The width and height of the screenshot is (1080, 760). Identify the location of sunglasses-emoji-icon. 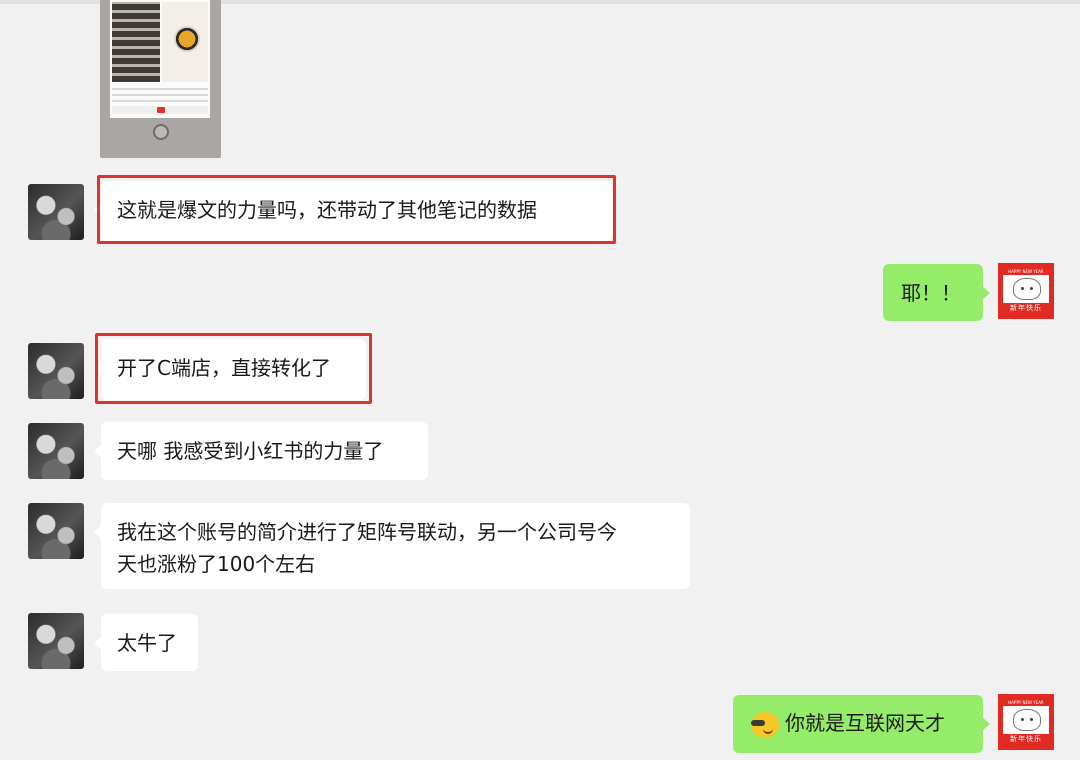
(766, 725).